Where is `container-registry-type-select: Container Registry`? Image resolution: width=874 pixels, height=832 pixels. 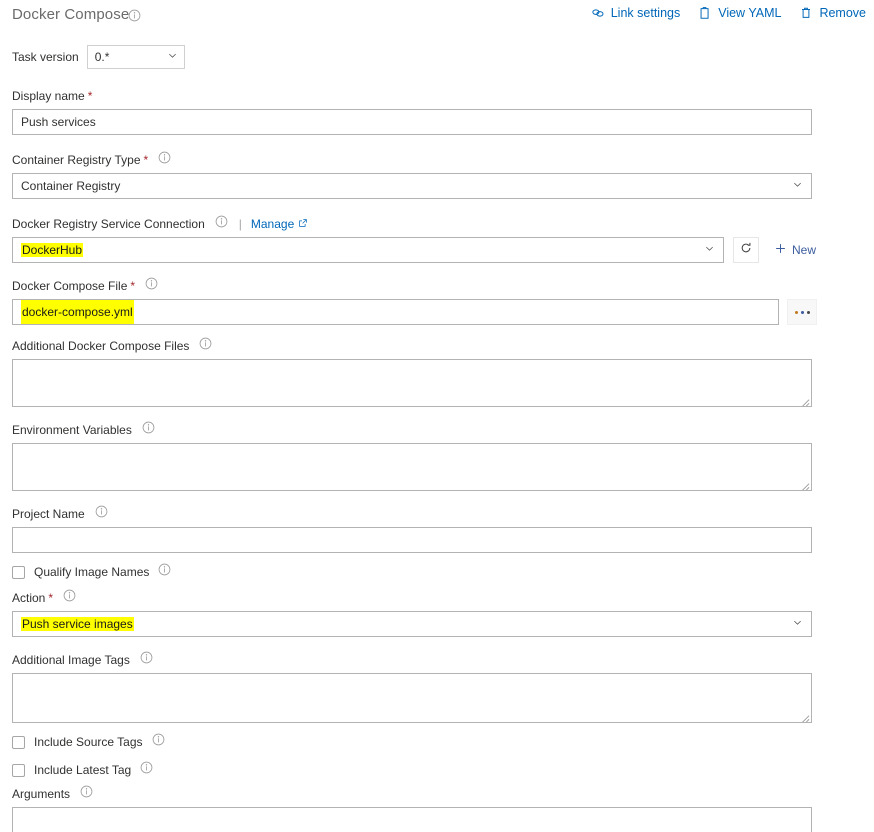
container-registry-type-select: Container Registry is located at coordinates (412, 186).